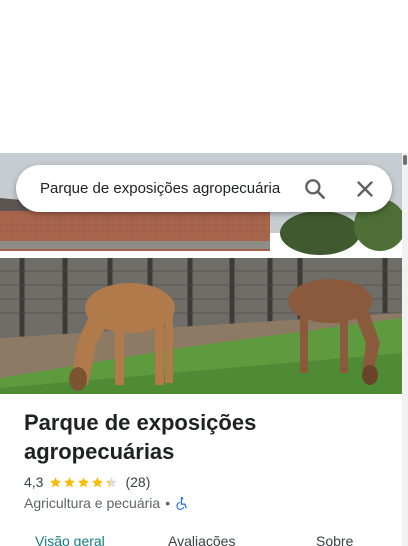 The height and width of the screenshot is (546, 408). Describe the element at coordinates (182, 503) in the screenshot. I see `wheelchair-icon` at that location.